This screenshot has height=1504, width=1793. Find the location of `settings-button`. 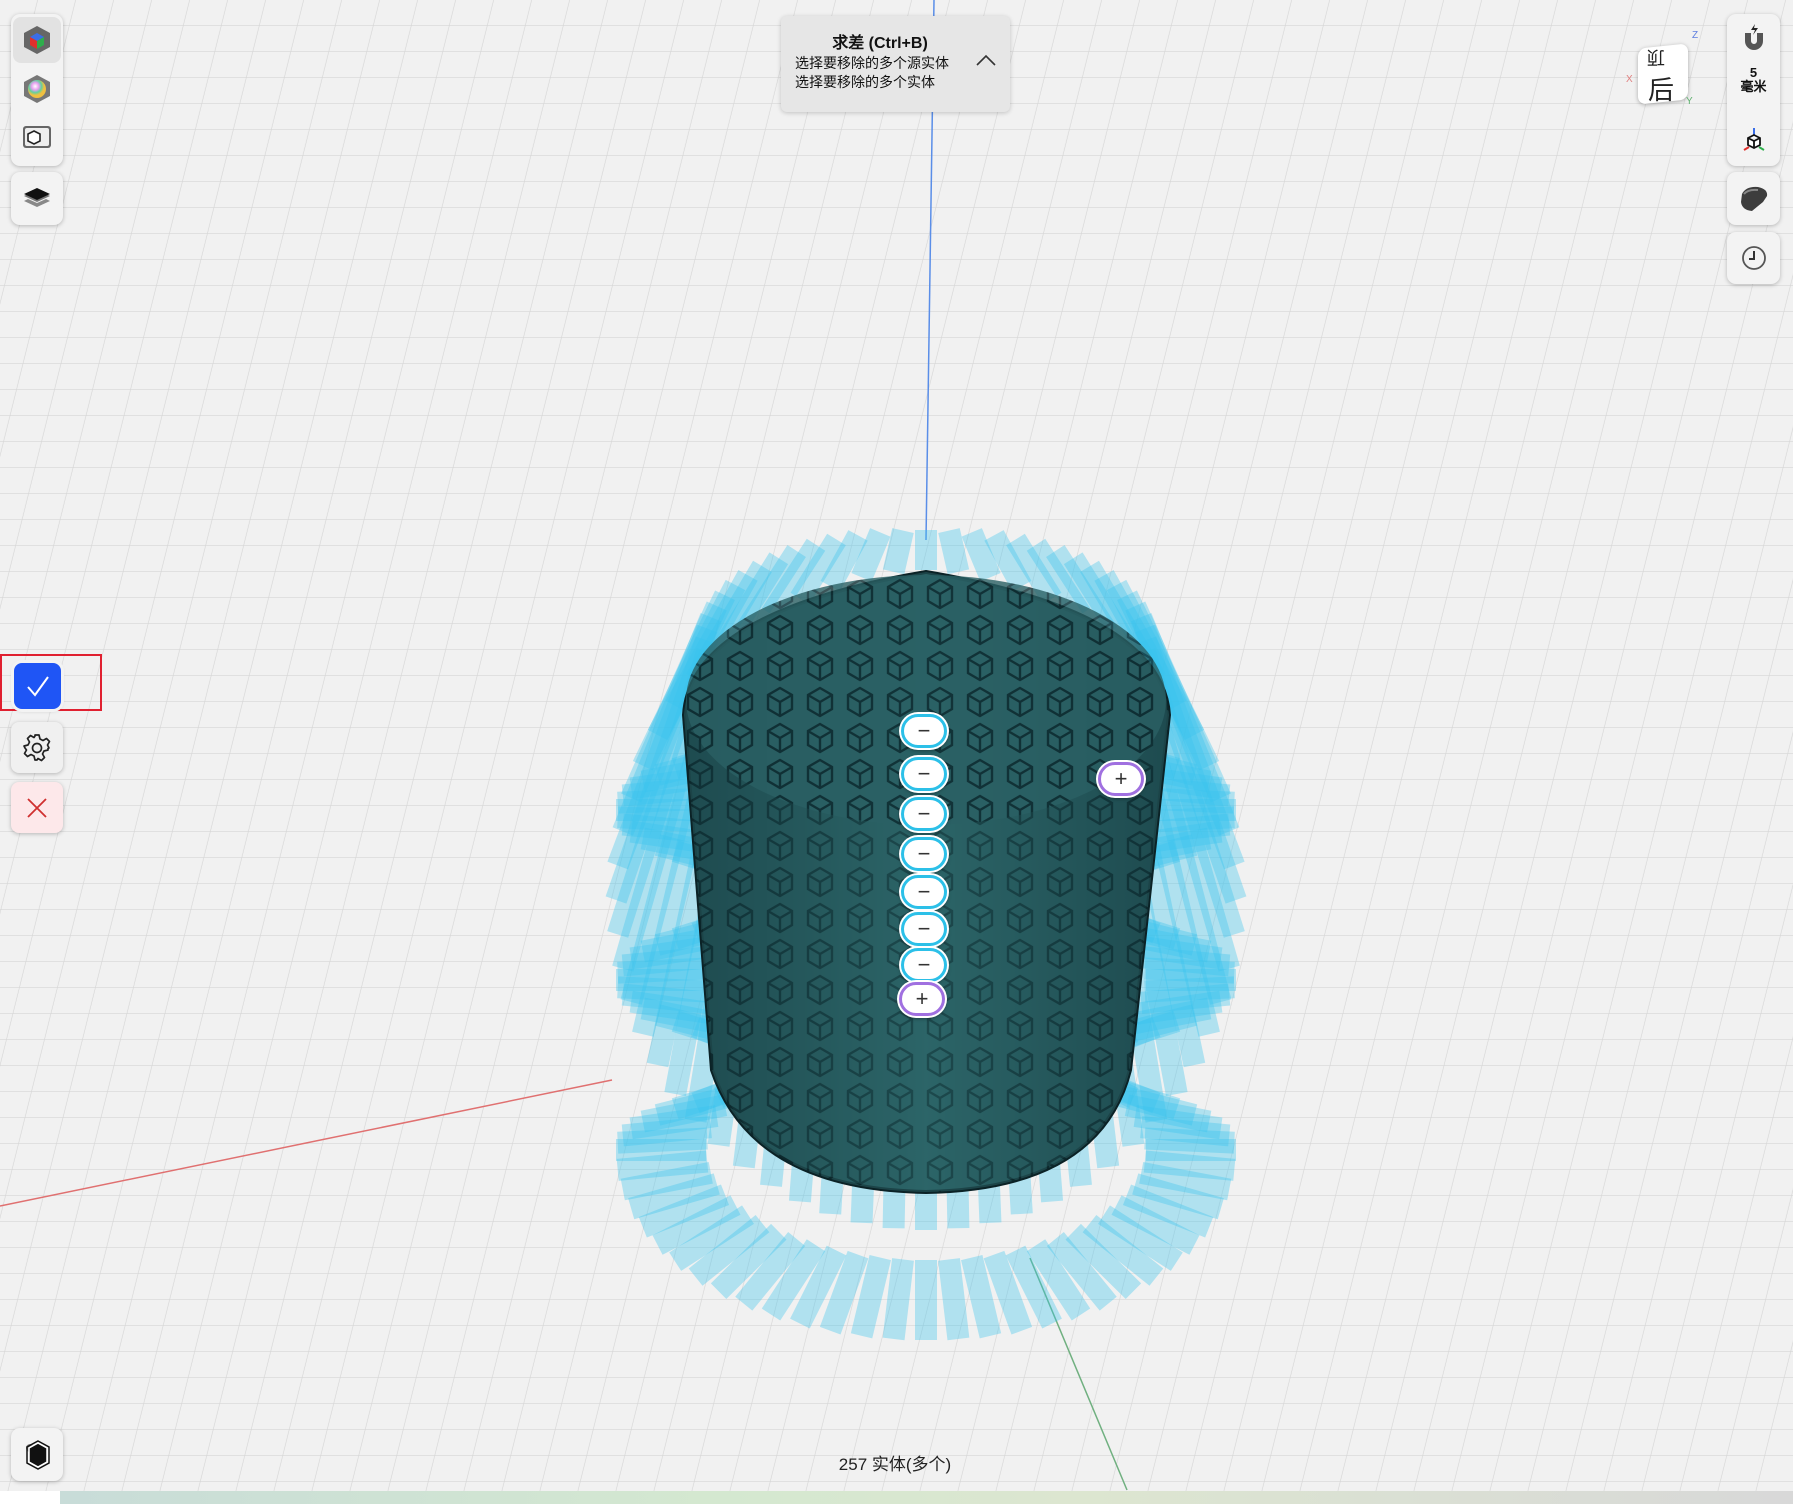

settings-button is located at coordinates (37, 747).